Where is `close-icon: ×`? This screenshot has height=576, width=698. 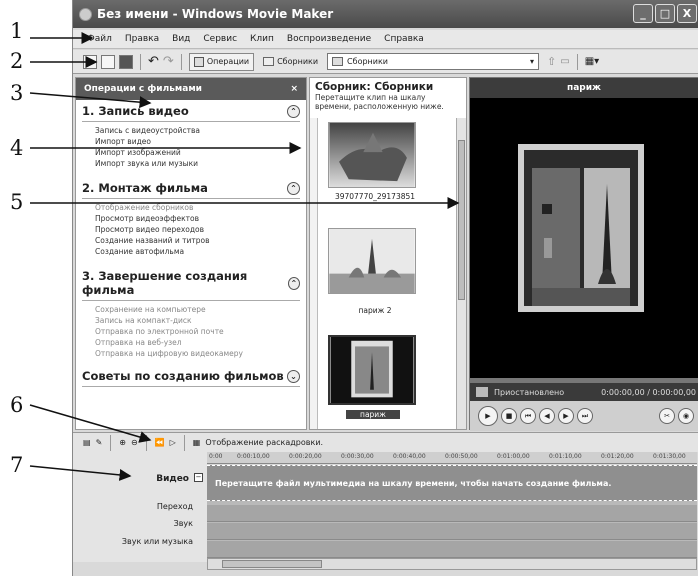 close-icon: × is located at coordinates (294, 89).